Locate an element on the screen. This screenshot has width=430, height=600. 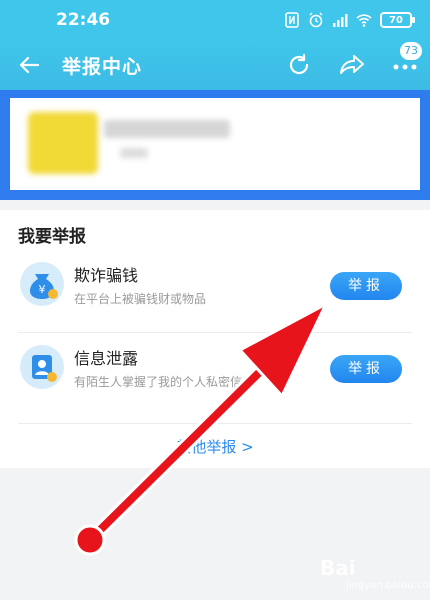
nfc-icon is located at coordinates (292, 20).